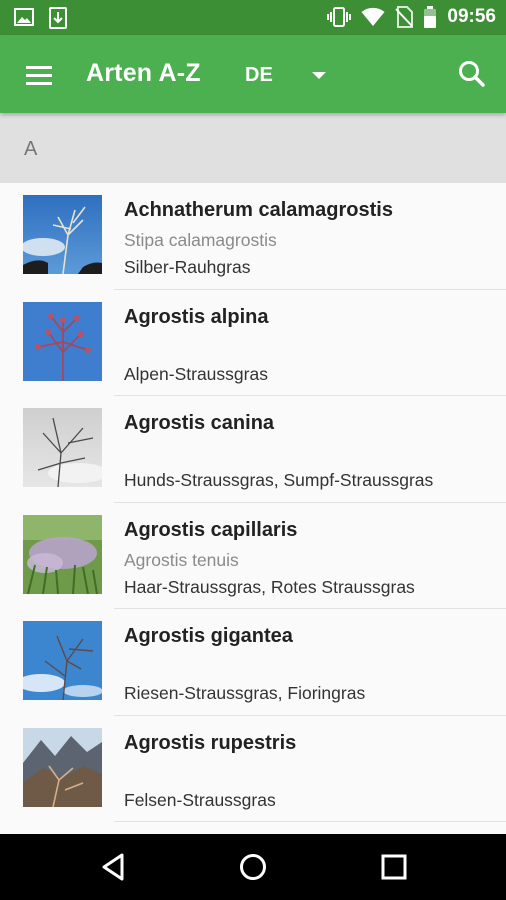  What do you see at coordinates (245, 693) in the screenshot?
I see `species-common-name: Riesen-Straussgras, Fioringras` at bounding box center [245, 693].